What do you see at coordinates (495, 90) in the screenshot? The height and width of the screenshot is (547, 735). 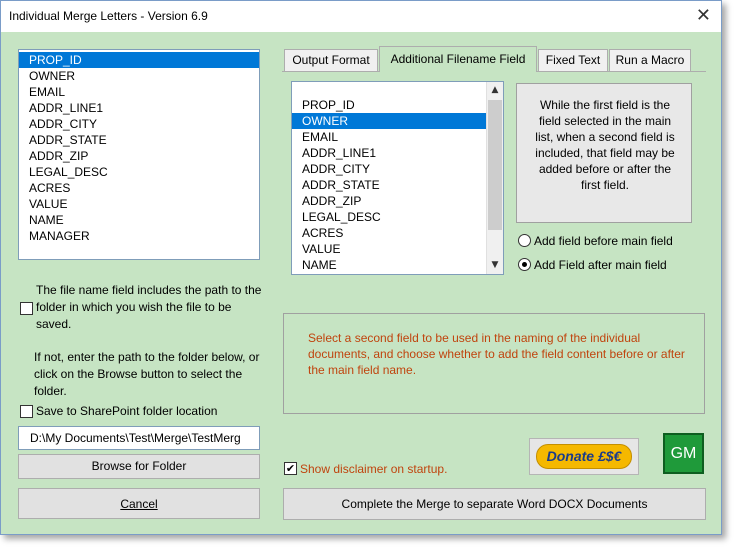 I see `scroll-up-icon: ▲` at bounding box center [495, 90].